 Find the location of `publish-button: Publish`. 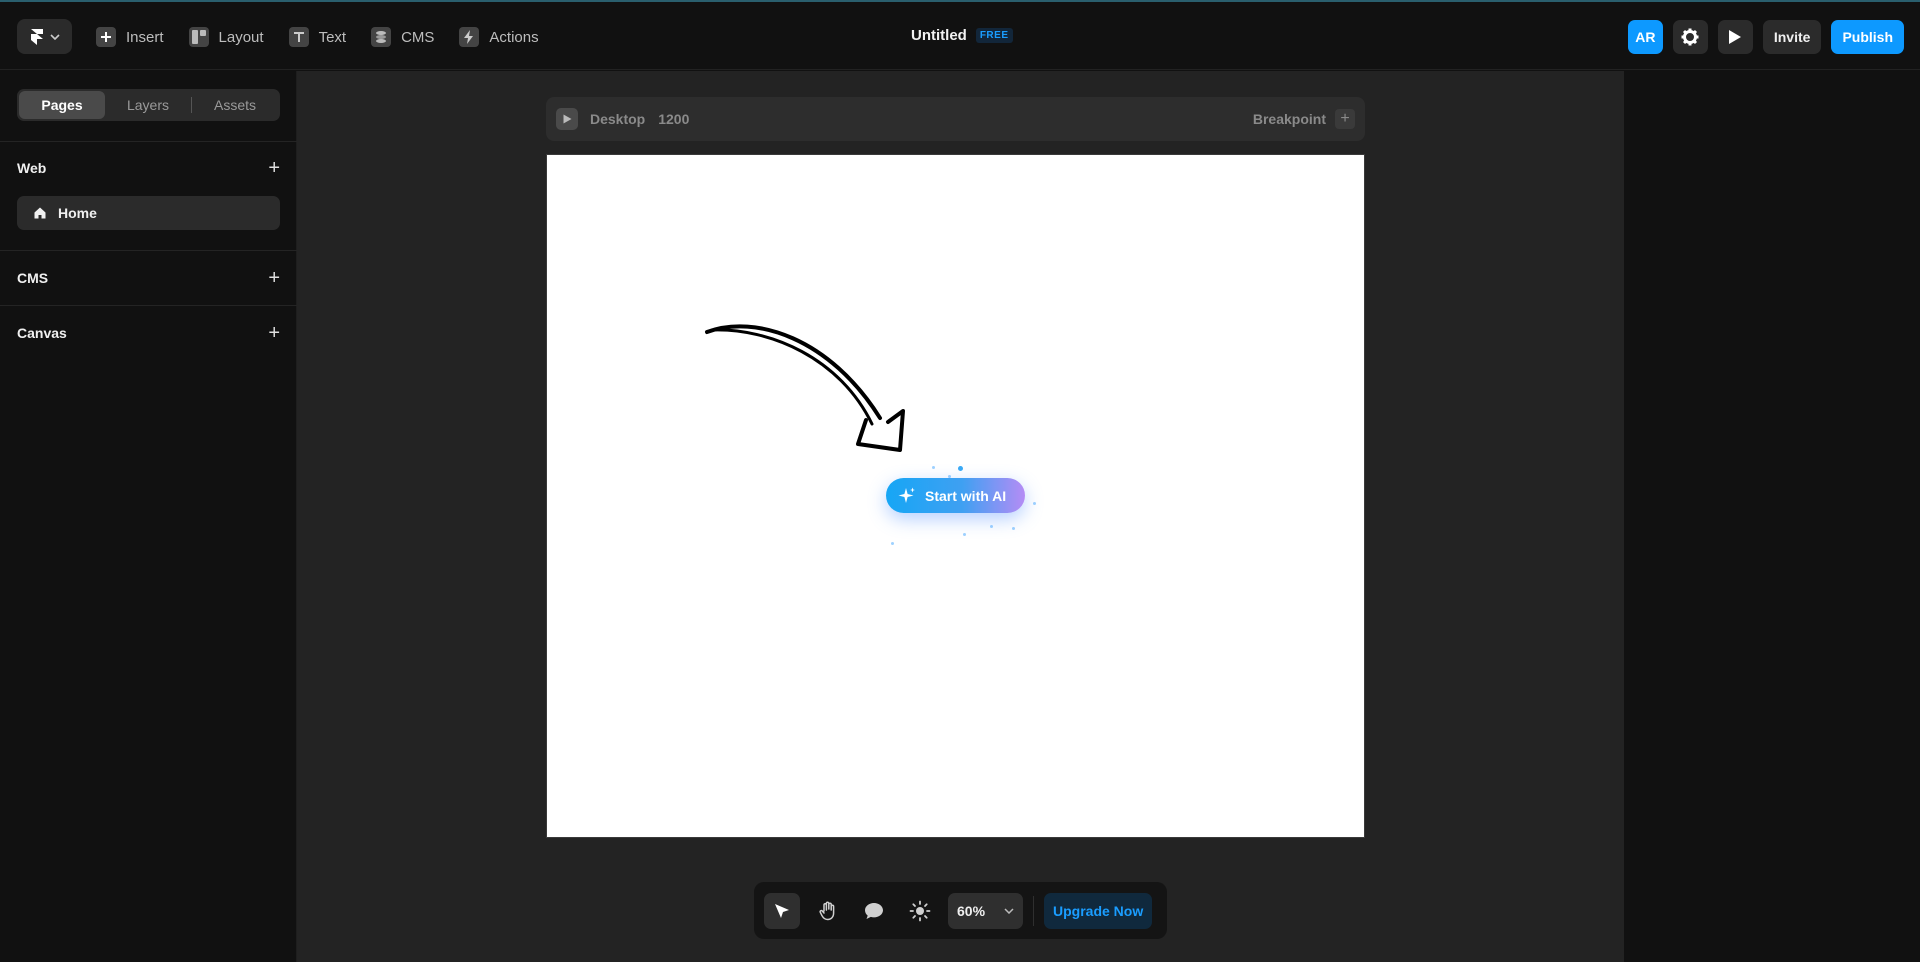

publish-button: Publish is located at coordinates (1867, 37).